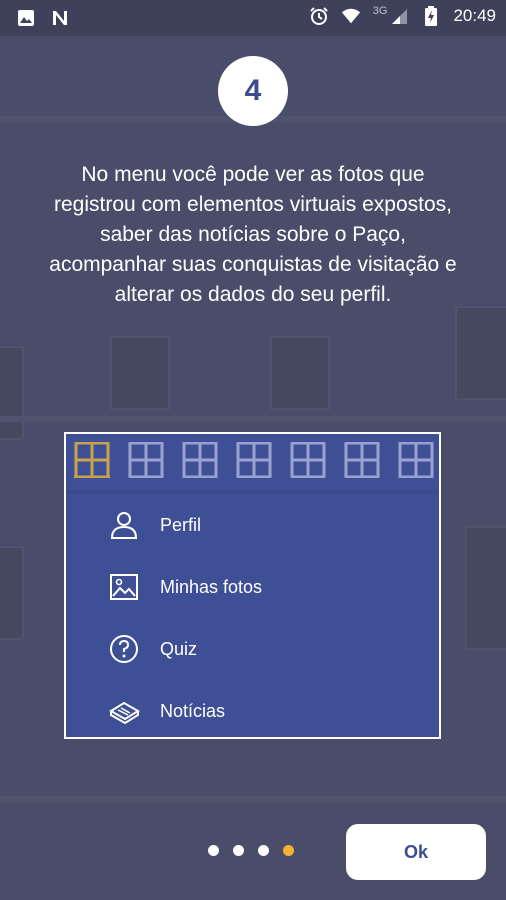 This screenshot has height=900, width=506. What do you see at coordinates (416, 852) in the screenshot?
I see `ok-button: Ok` at bounding box center [416, 852].